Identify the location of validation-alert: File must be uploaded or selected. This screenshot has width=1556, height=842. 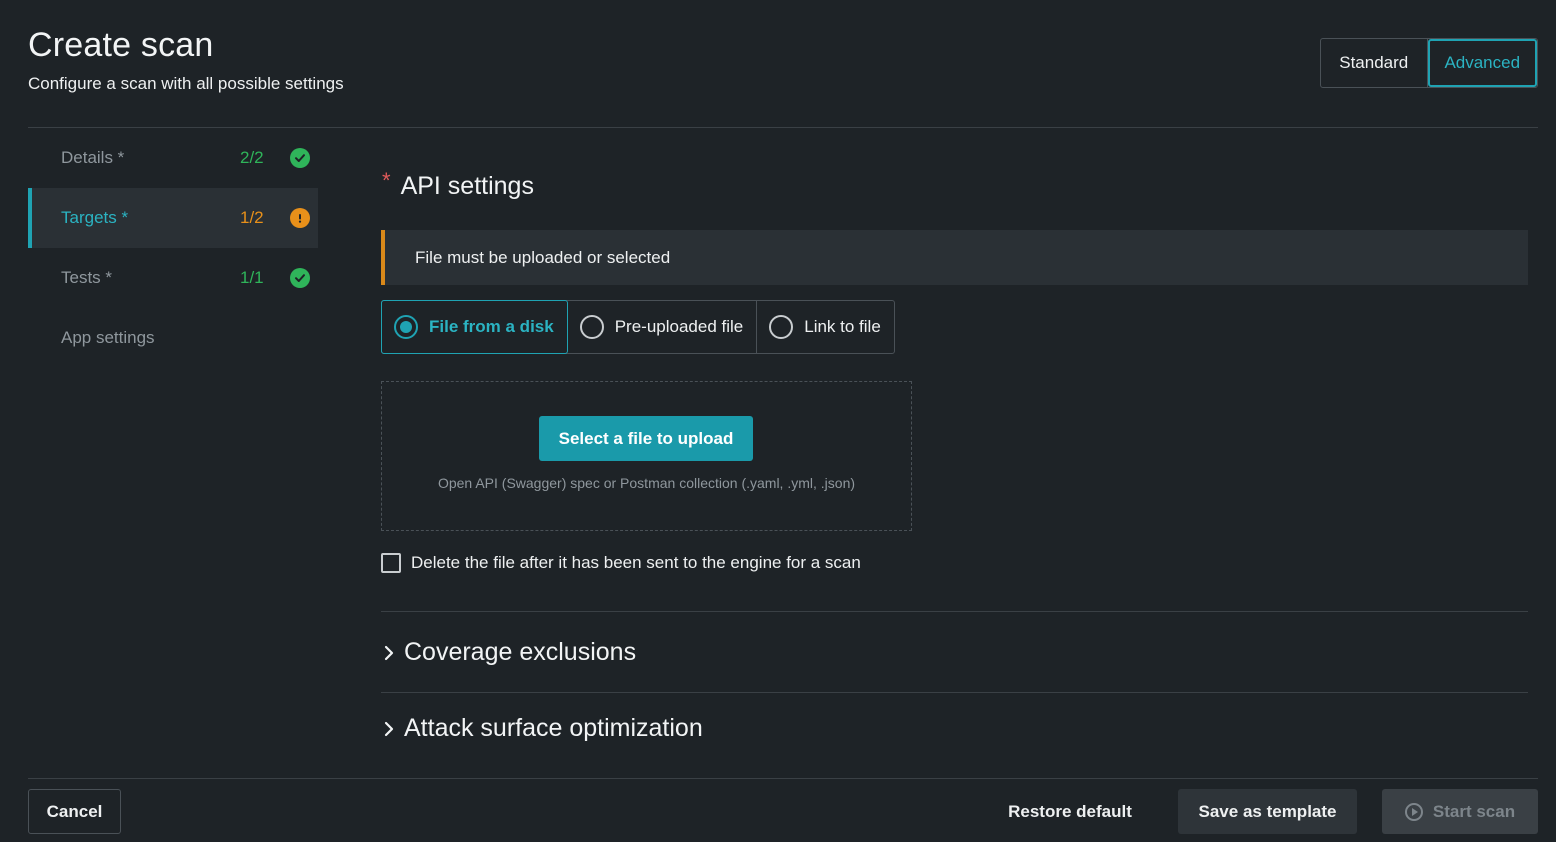
(954, 257).